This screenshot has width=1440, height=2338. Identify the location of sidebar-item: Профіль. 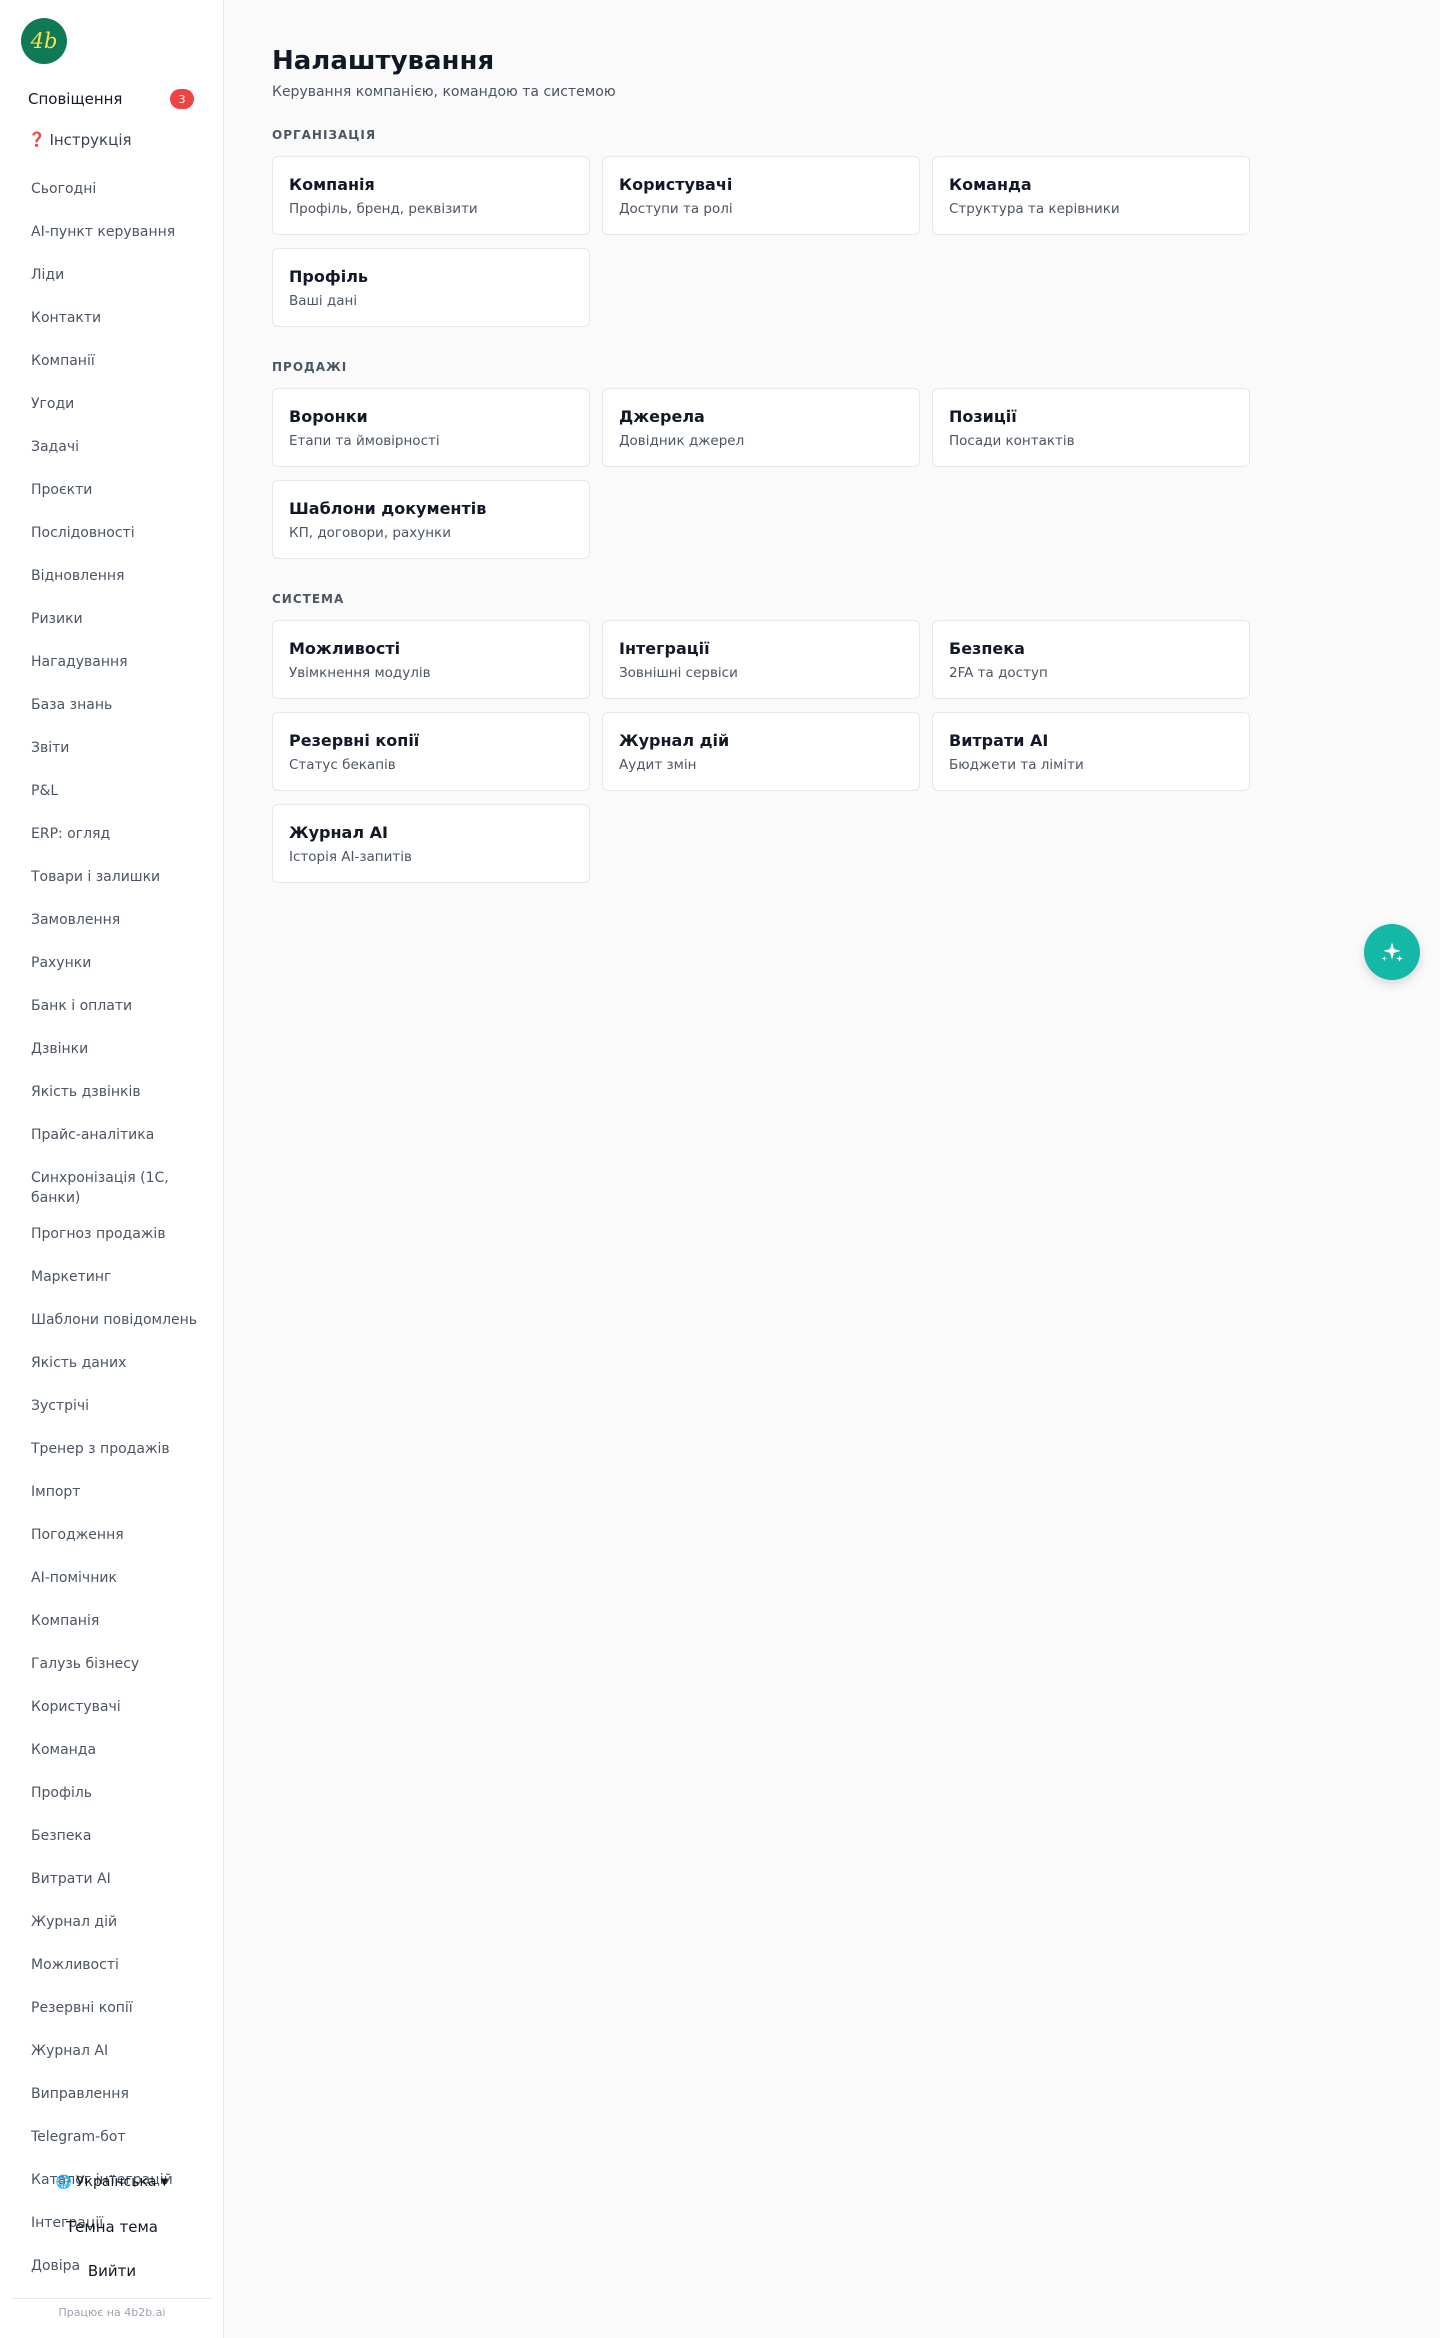
(116, 1793).